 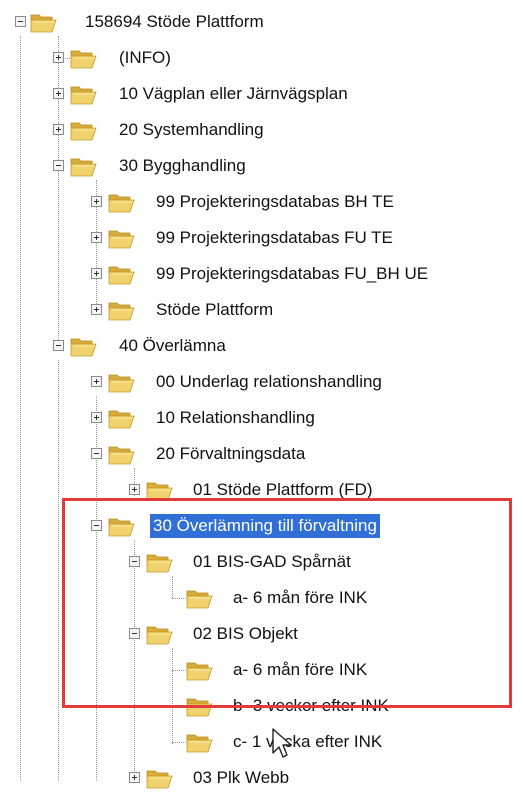 What do you see at coordinates (145, 58) in the screenshot?
I see `tree-node-label: (INFO)` at bounding box center [145, 58].